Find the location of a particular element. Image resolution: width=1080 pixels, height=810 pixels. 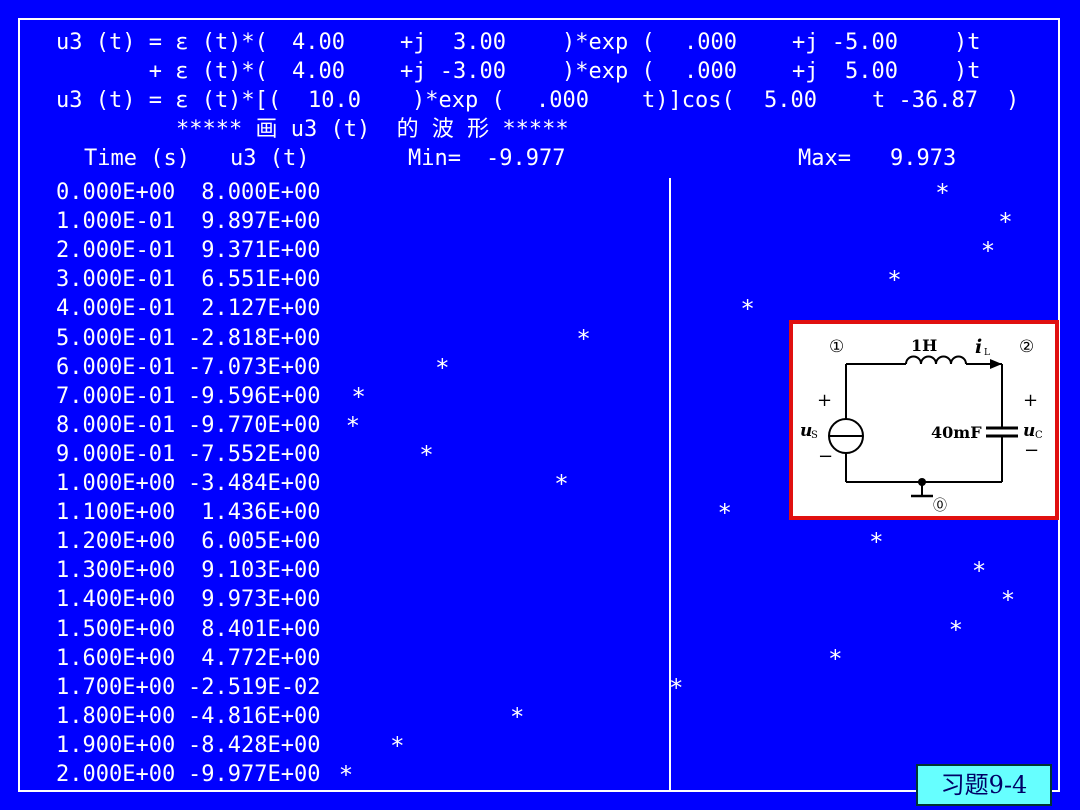

time-cell: 1.500E+00 is located at coordinates (116, 629).